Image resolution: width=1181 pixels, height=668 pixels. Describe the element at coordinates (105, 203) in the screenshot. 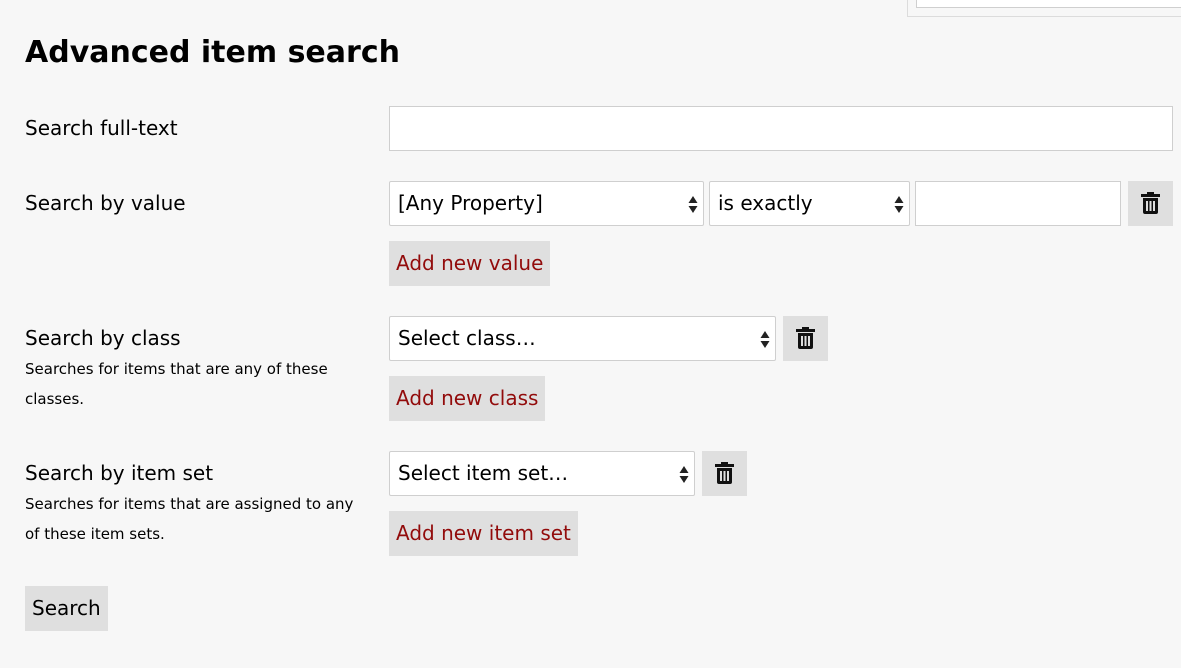

I see `value-search-label: Search by value` at that location.